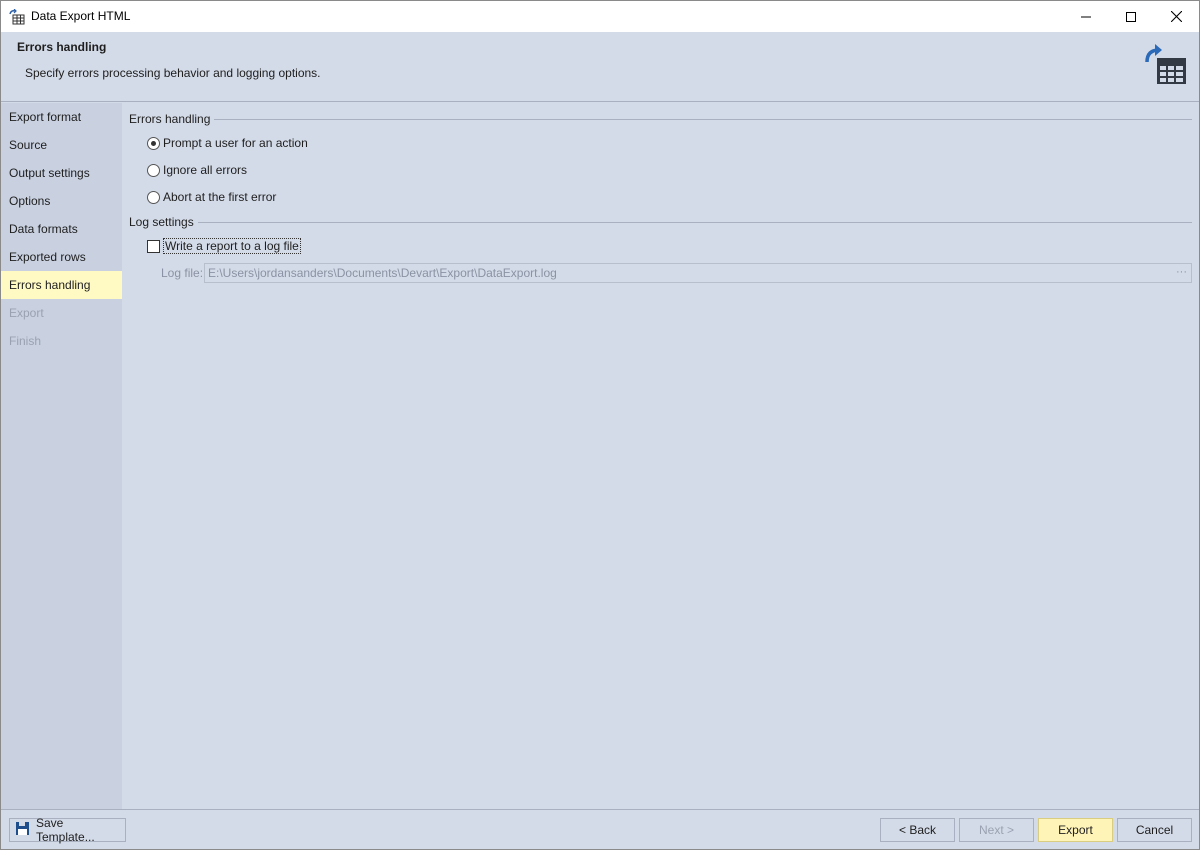  Describe the element at coordinates (25, 341) in the screenshot. I see `sidebar-item-finish: Finish` at that location.